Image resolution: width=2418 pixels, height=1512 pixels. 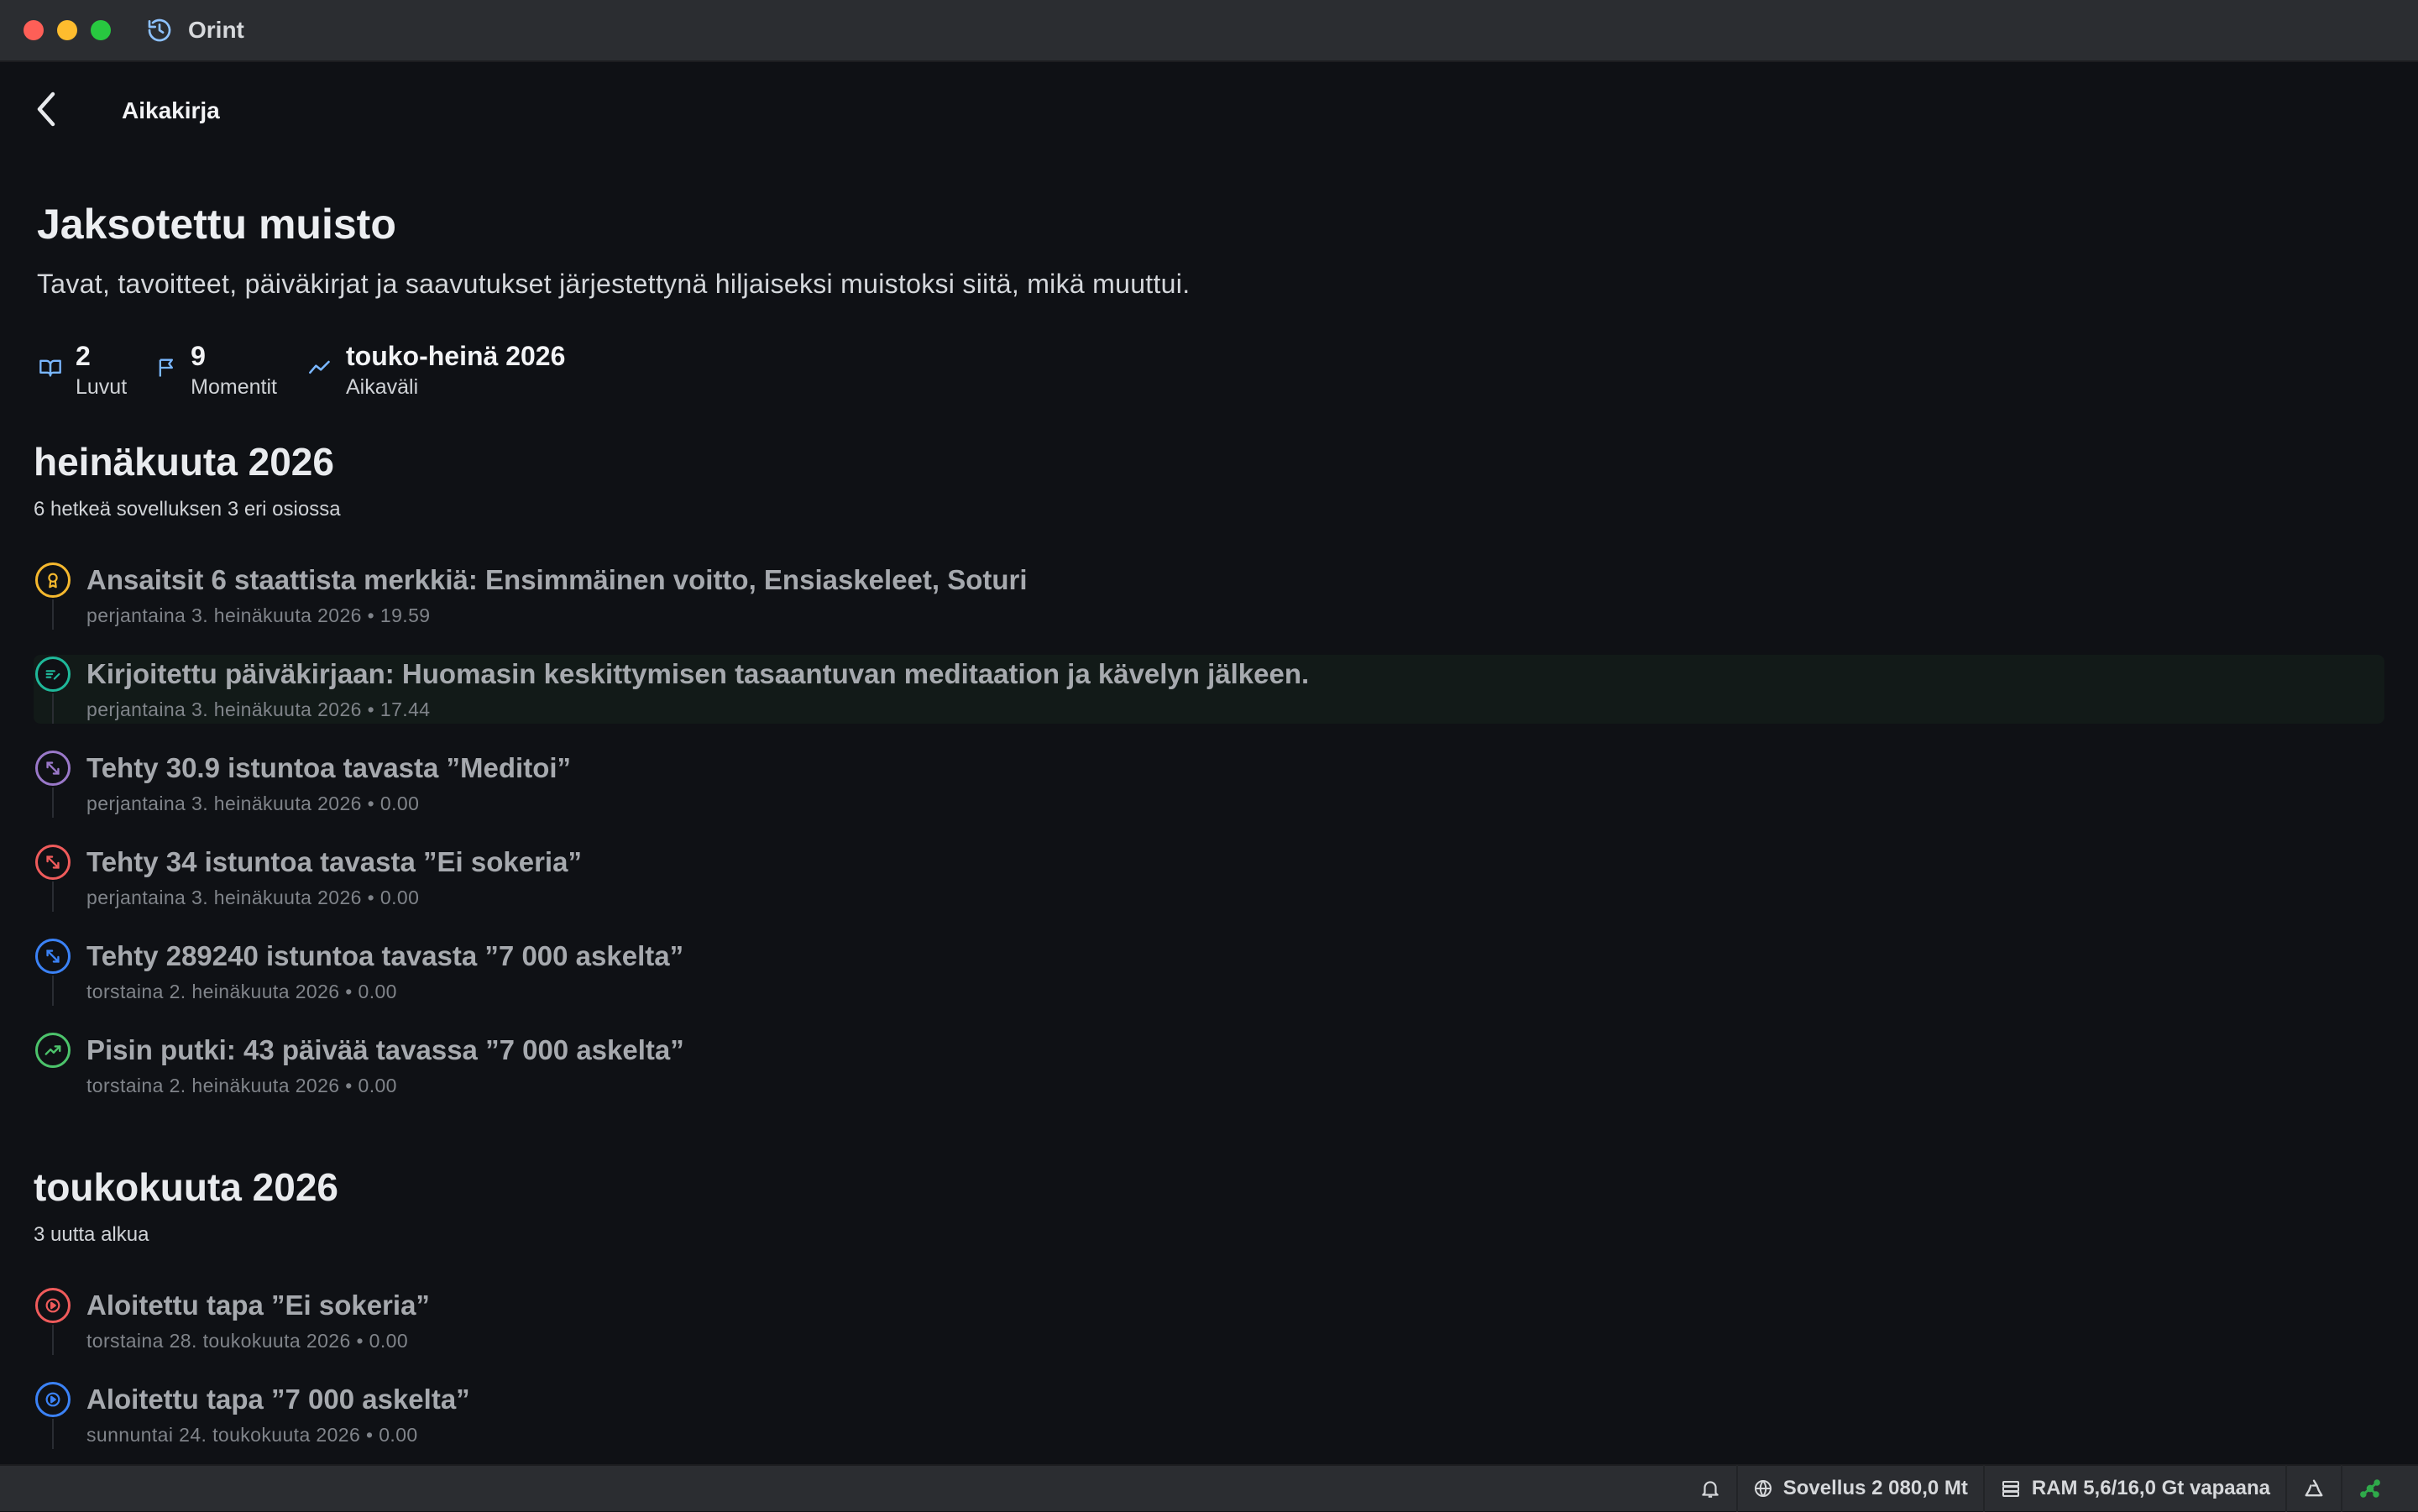 What do you see at coordinates (91, 1234) in the screenshot?
I see `section-subtitle: 3 uutta alkua` at bounding box center [91, 1234].